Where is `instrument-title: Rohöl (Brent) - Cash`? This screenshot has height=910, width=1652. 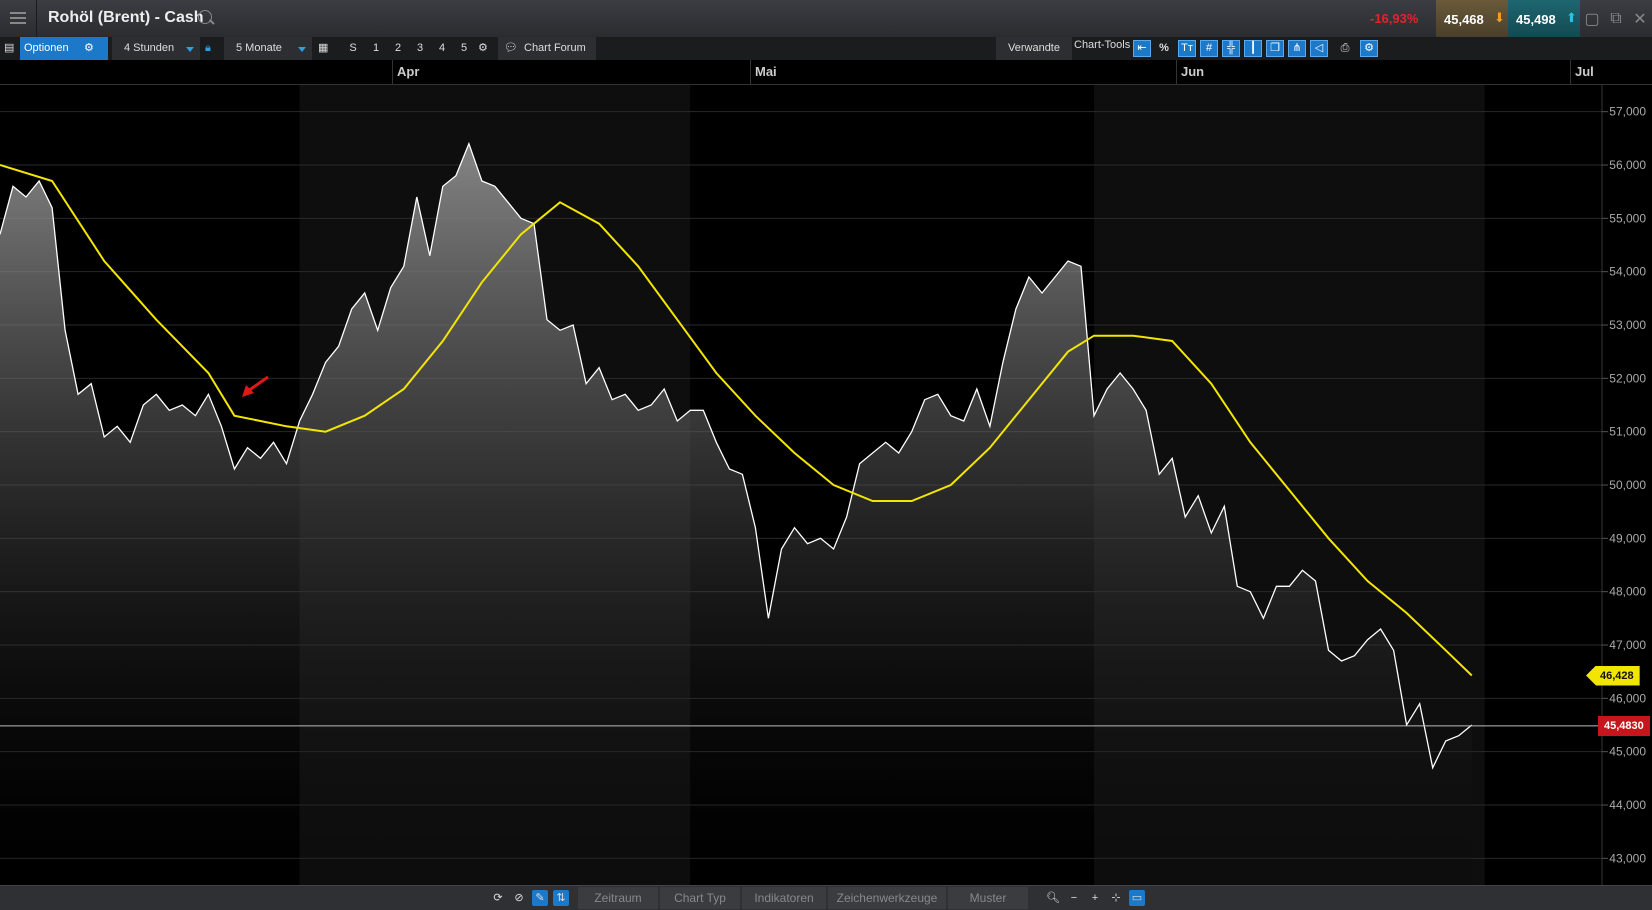 instrument-title: Rohöl (Brent) - Cash is located at coordinates (126, 18).